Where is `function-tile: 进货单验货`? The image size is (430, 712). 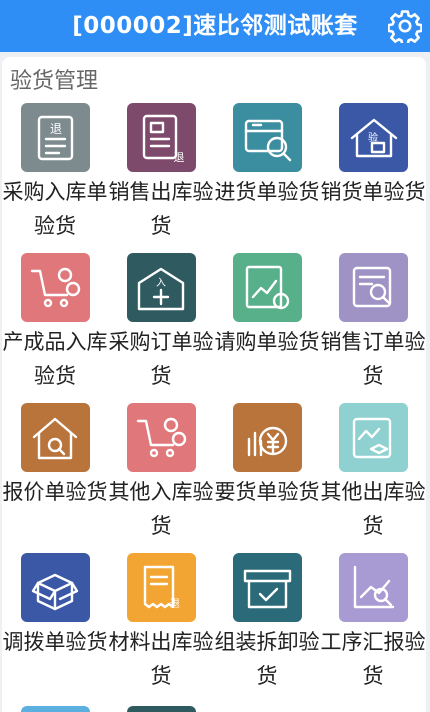 function-tile: 进货单验货 is located at coordinates (267, 178).